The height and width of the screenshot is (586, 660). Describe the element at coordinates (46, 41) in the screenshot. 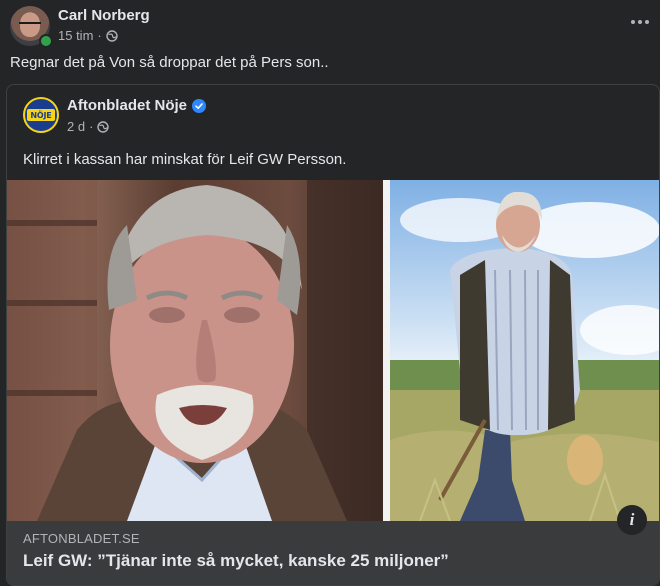

I see `online-status-dot` at that location.